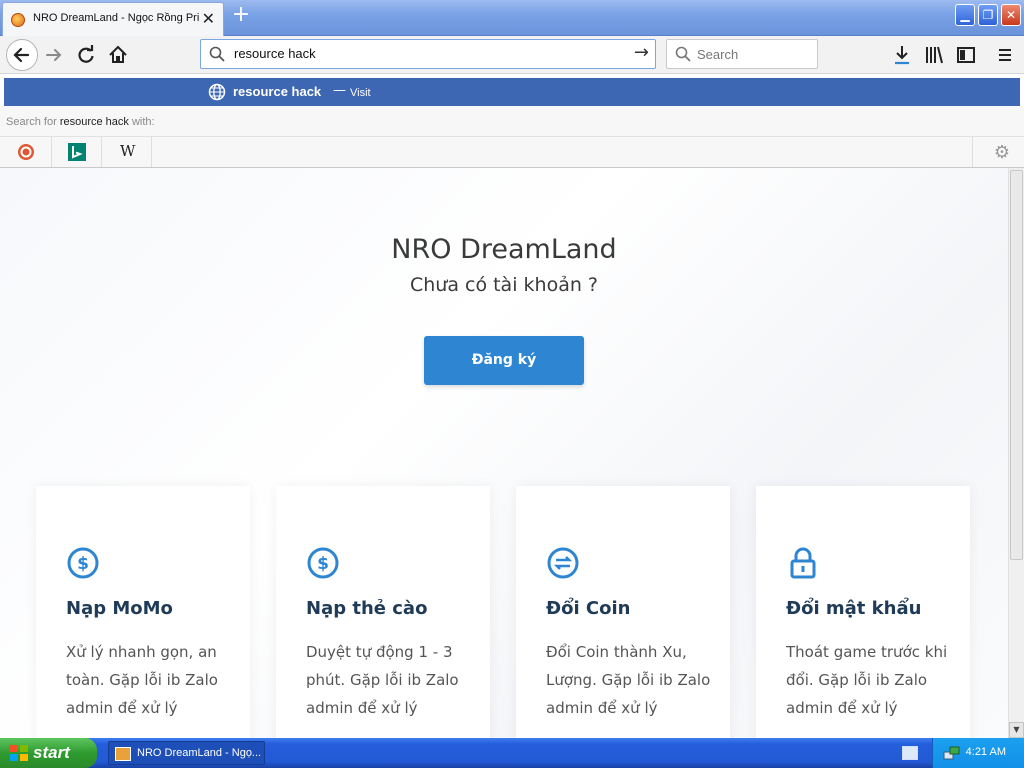 This screenshot has width=1024, height=768. What do you see at coordinates (504, 285) in the screenshot?
I see `page-subtitle: Chưa có tài khoản ?` at bounding box center [504, 285].